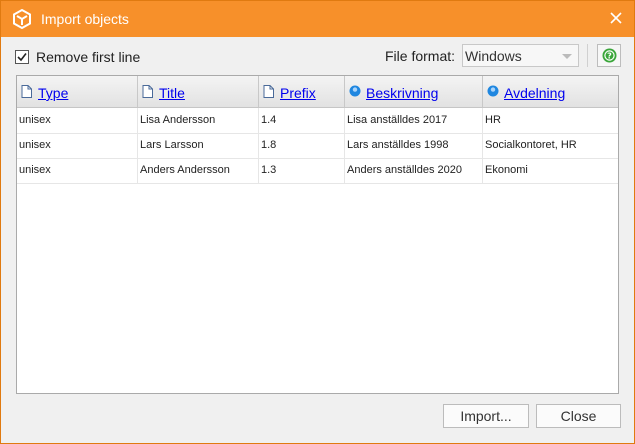  What do you see at coordinates (567, 56) in the screenshot?
I see `chevron-down-icon` at bounding box center [567, 56].